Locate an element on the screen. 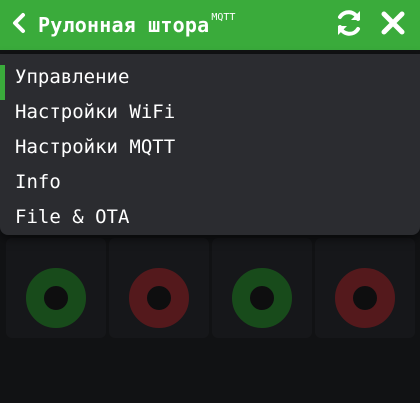 The image size is (420, 403). menu-item-label: Управление is located at coordinates (72, 76).